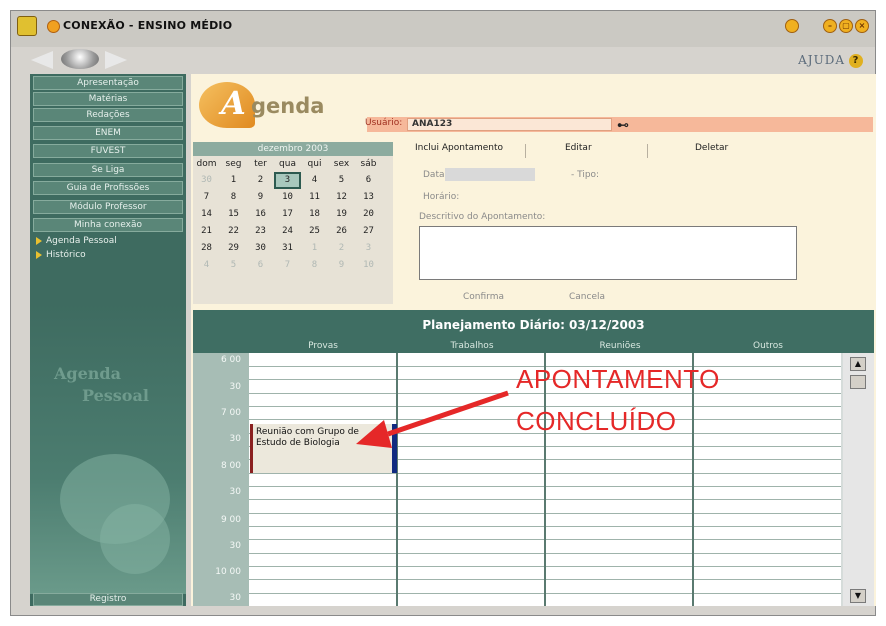 The height and width of the screenshot is (626, 886). I want to click on planner-column-headers: Provas Trabalhos Reuniões Outros, so click(533, 346).